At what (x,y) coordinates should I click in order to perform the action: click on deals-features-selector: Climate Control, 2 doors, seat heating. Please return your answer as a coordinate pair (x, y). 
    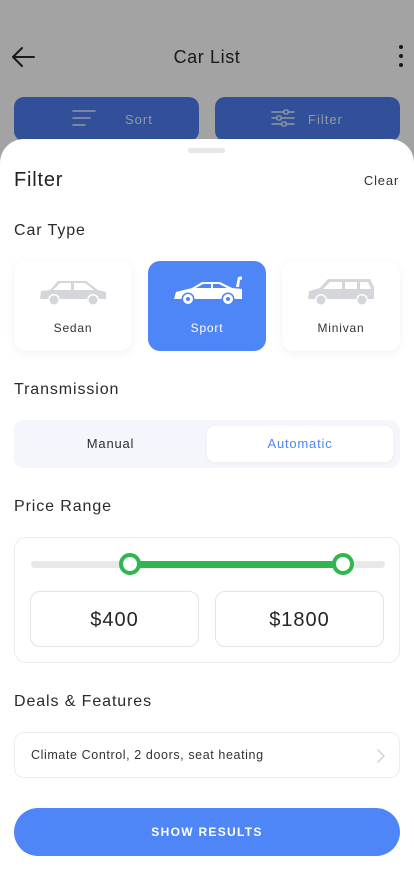
    Looking at the image, I should click on (207, 755).